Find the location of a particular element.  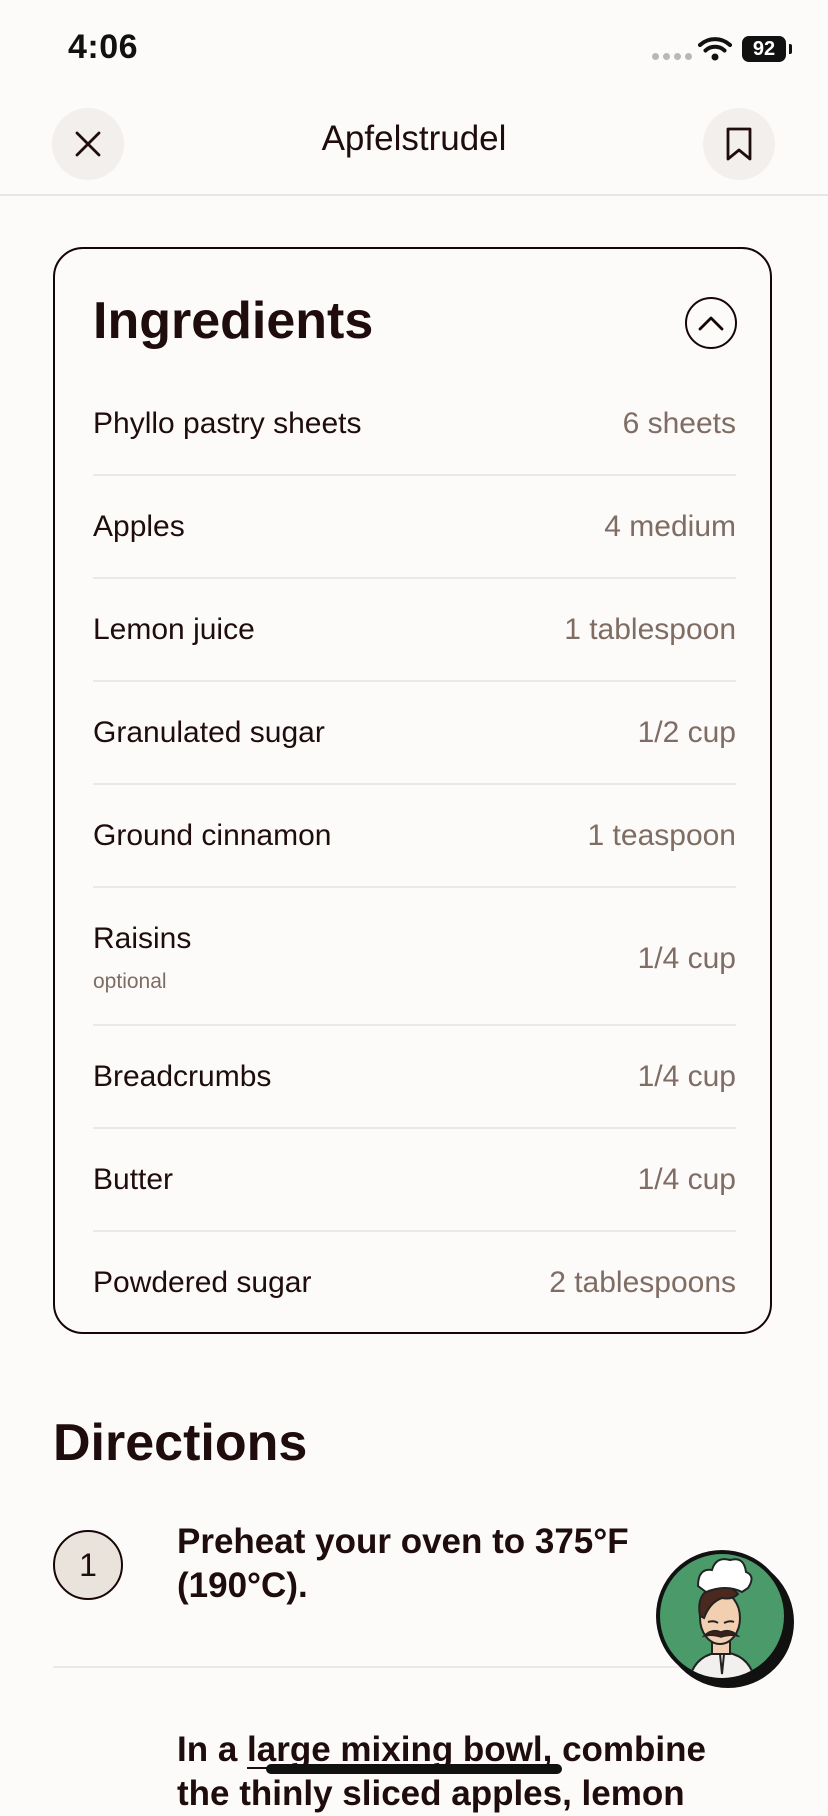

ingredient-quantity: 1/2 cup is located at coordinates (686, 732).